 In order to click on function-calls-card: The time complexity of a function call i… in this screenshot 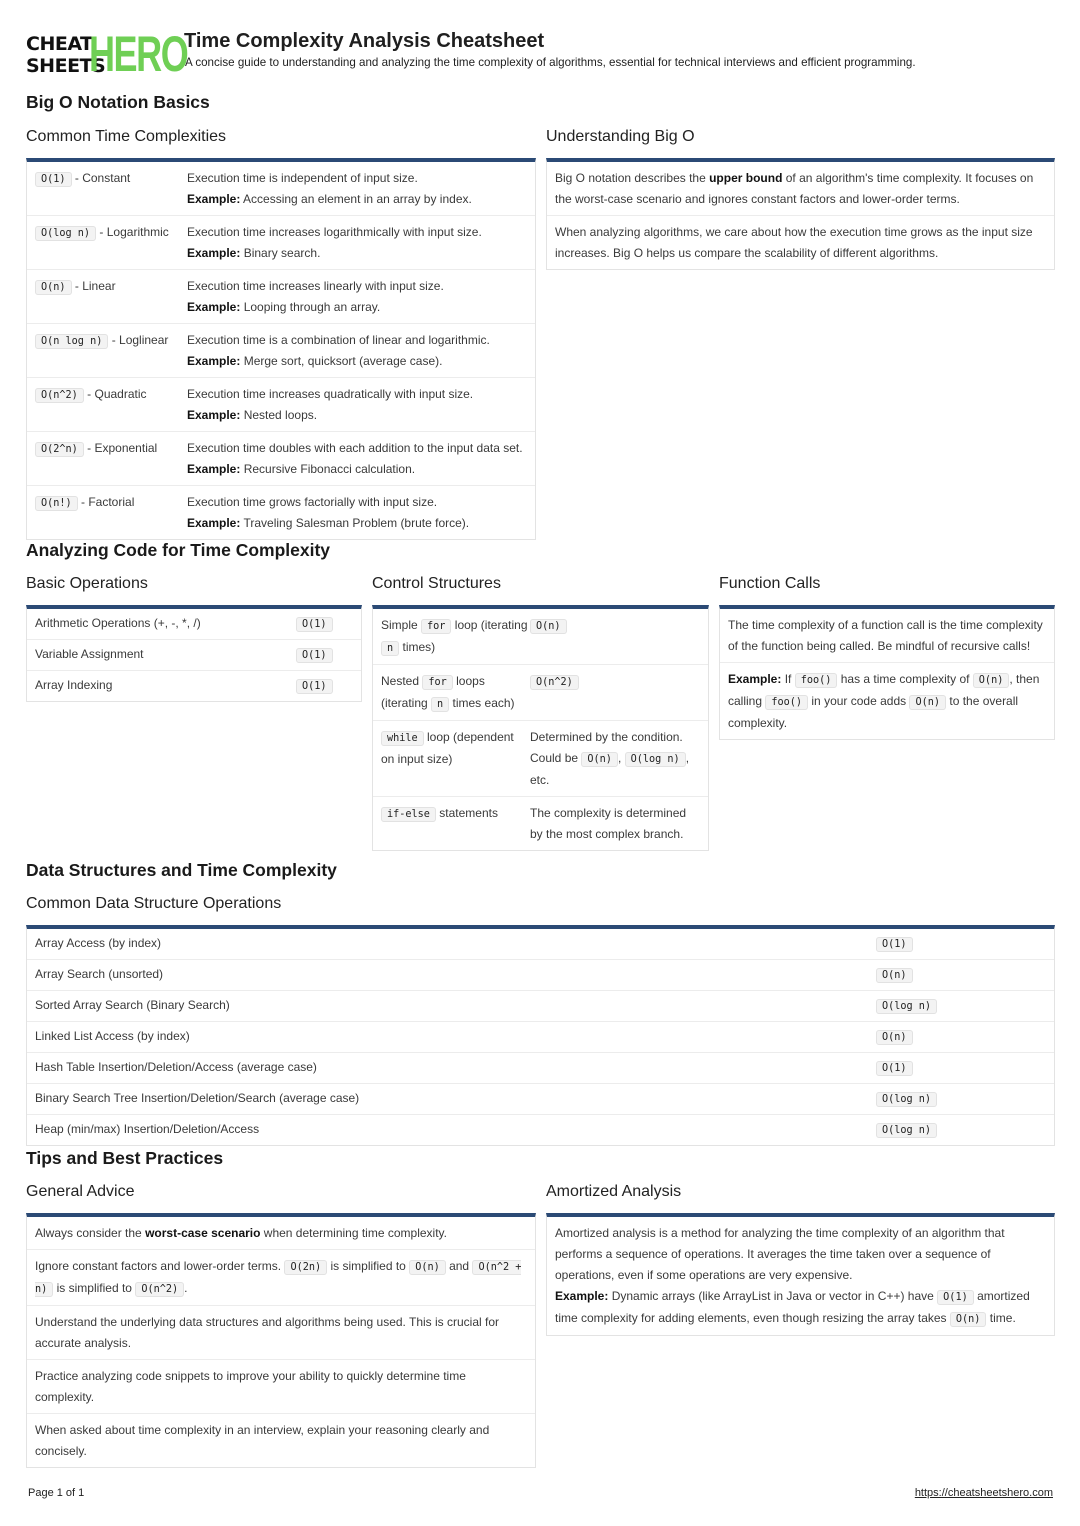, I will do `click(887, 672)`.